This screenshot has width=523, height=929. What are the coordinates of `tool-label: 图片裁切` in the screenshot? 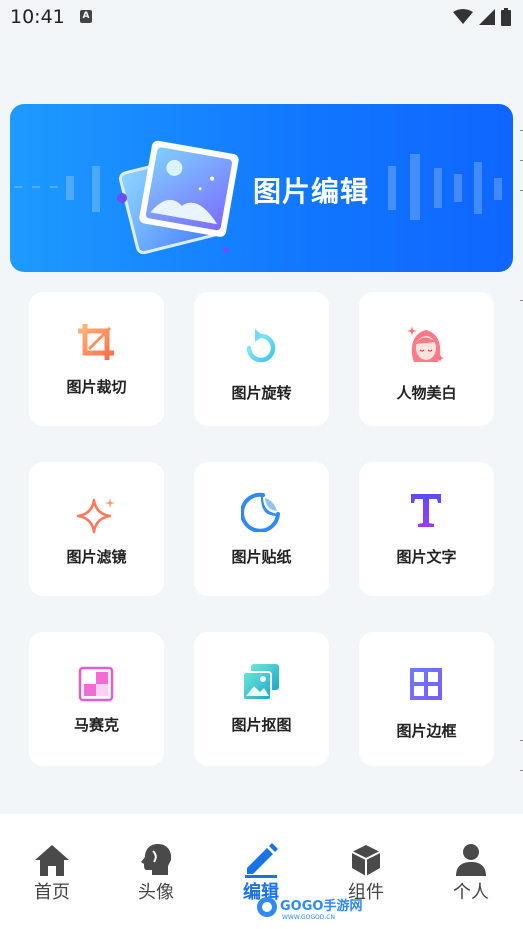 It's located at (96, 387).